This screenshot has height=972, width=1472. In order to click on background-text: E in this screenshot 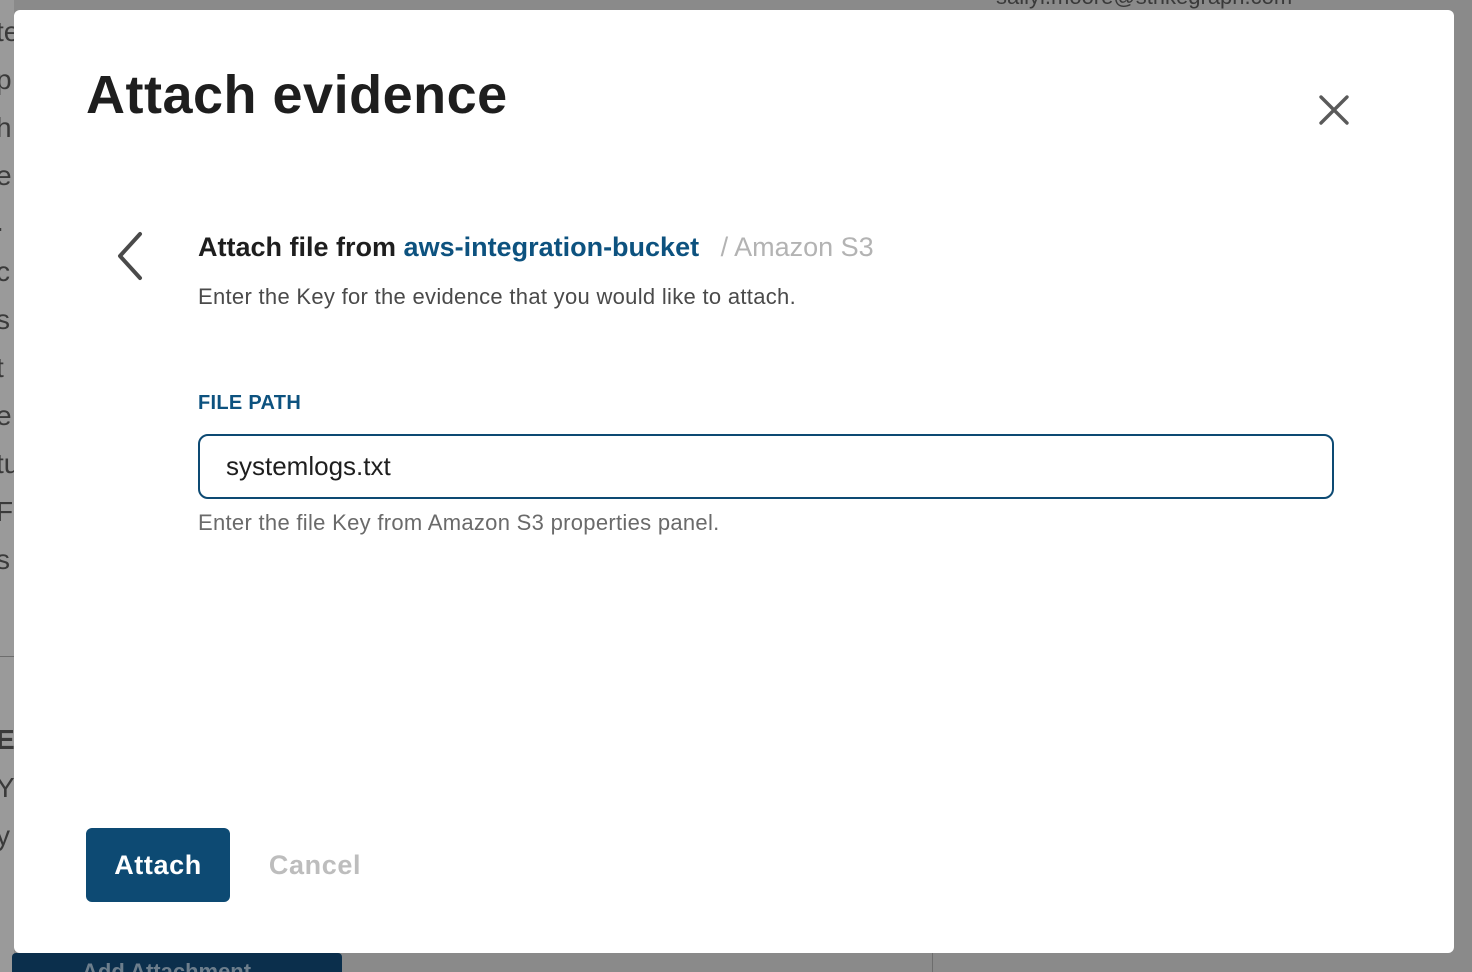, I will do `click(7, 739)`.